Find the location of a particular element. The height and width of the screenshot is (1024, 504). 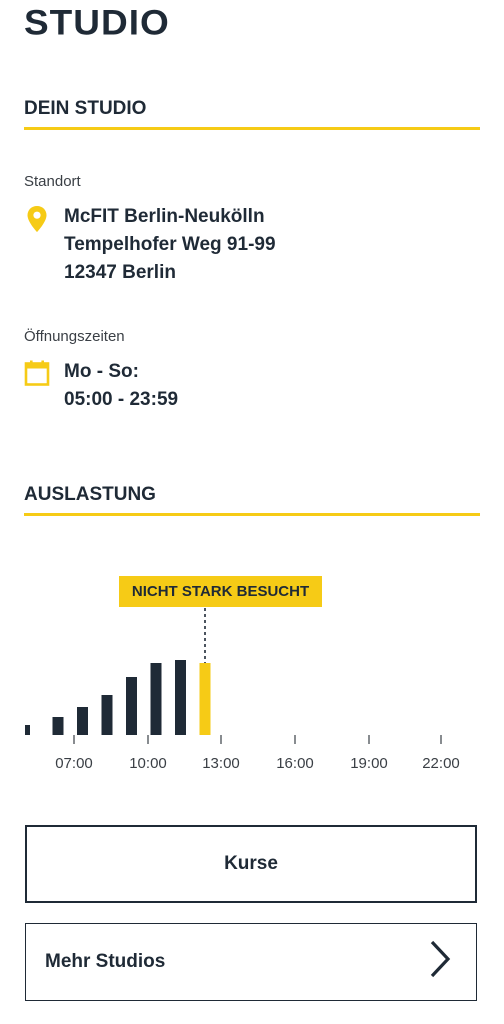

x-tick-label: 19:00 is located at coordinates (369, 763).